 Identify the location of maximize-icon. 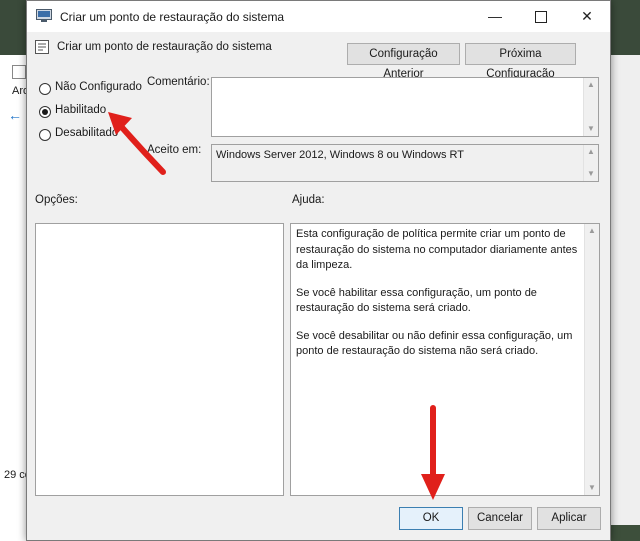
(541, 17).